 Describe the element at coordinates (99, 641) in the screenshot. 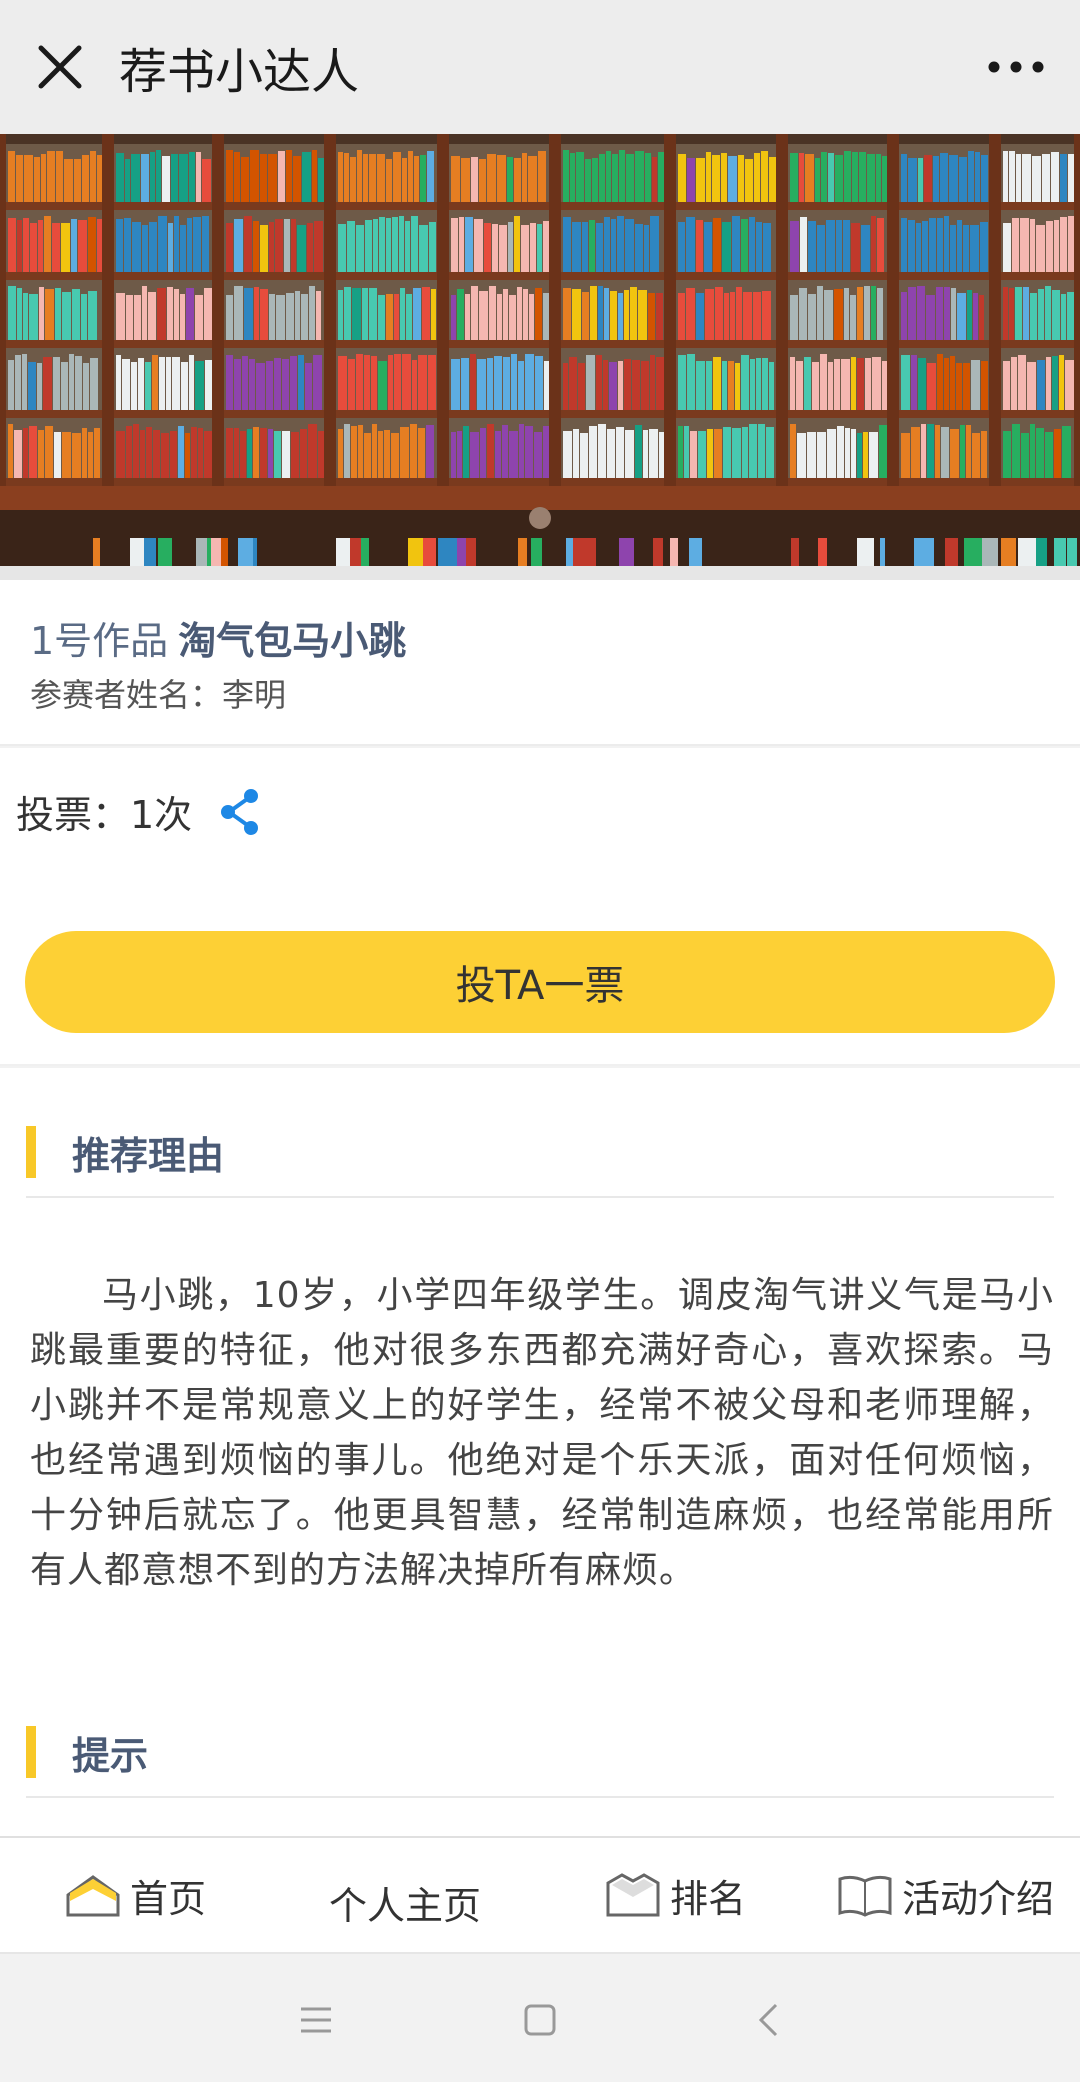

I see `work-number: 1号作品` at that location.